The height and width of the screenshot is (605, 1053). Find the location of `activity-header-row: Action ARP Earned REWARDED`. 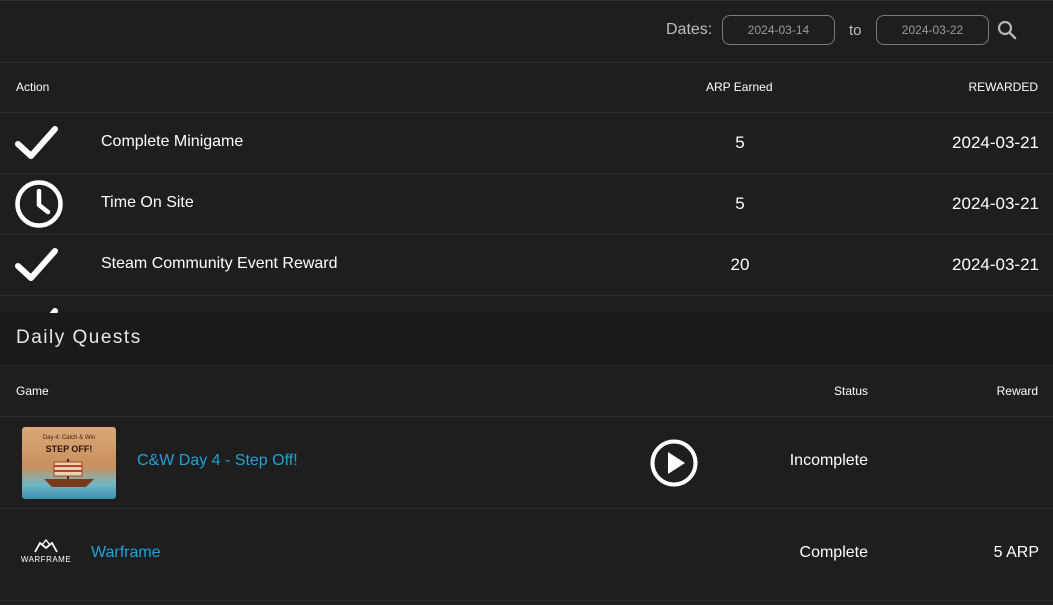

activity-header-row: Action ARP Earned REWARDED is located at coordinates (526, 87).